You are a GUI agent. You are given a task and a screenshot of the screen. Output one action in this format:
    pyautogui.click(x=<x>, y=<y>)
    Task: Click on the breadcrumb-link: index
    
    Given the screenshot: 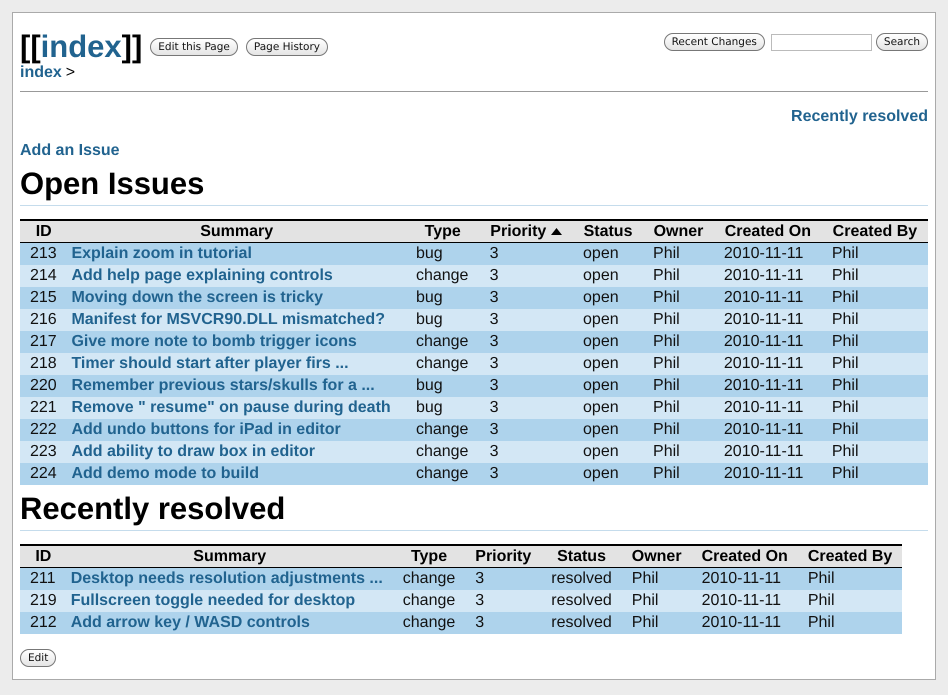 What is the action you would take?
    pyautogui.click(x=41, y=73)
    